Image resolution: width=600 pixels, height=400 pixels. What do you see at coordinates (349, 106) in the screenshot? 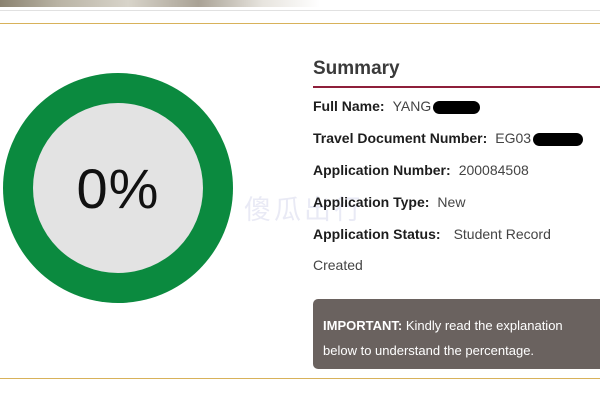
I see `field-label: Full Name:` at bounding box center [349, 106].